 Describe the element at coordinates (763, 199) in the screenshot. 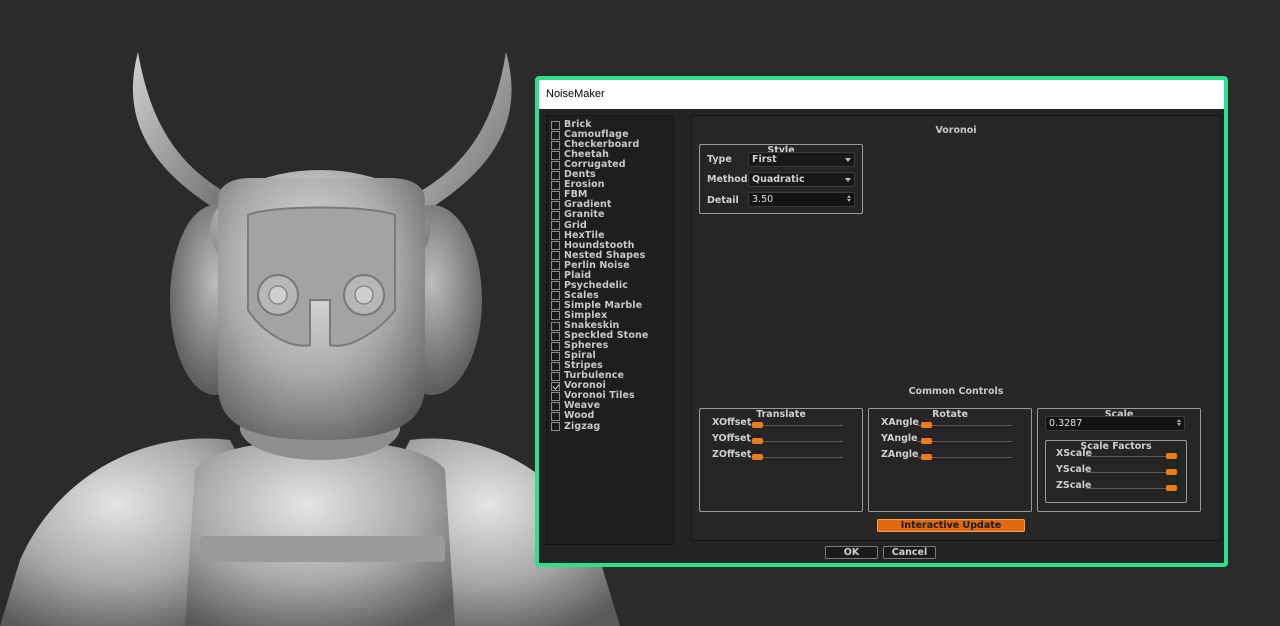

I see `detail-value: 3.50` at that location.